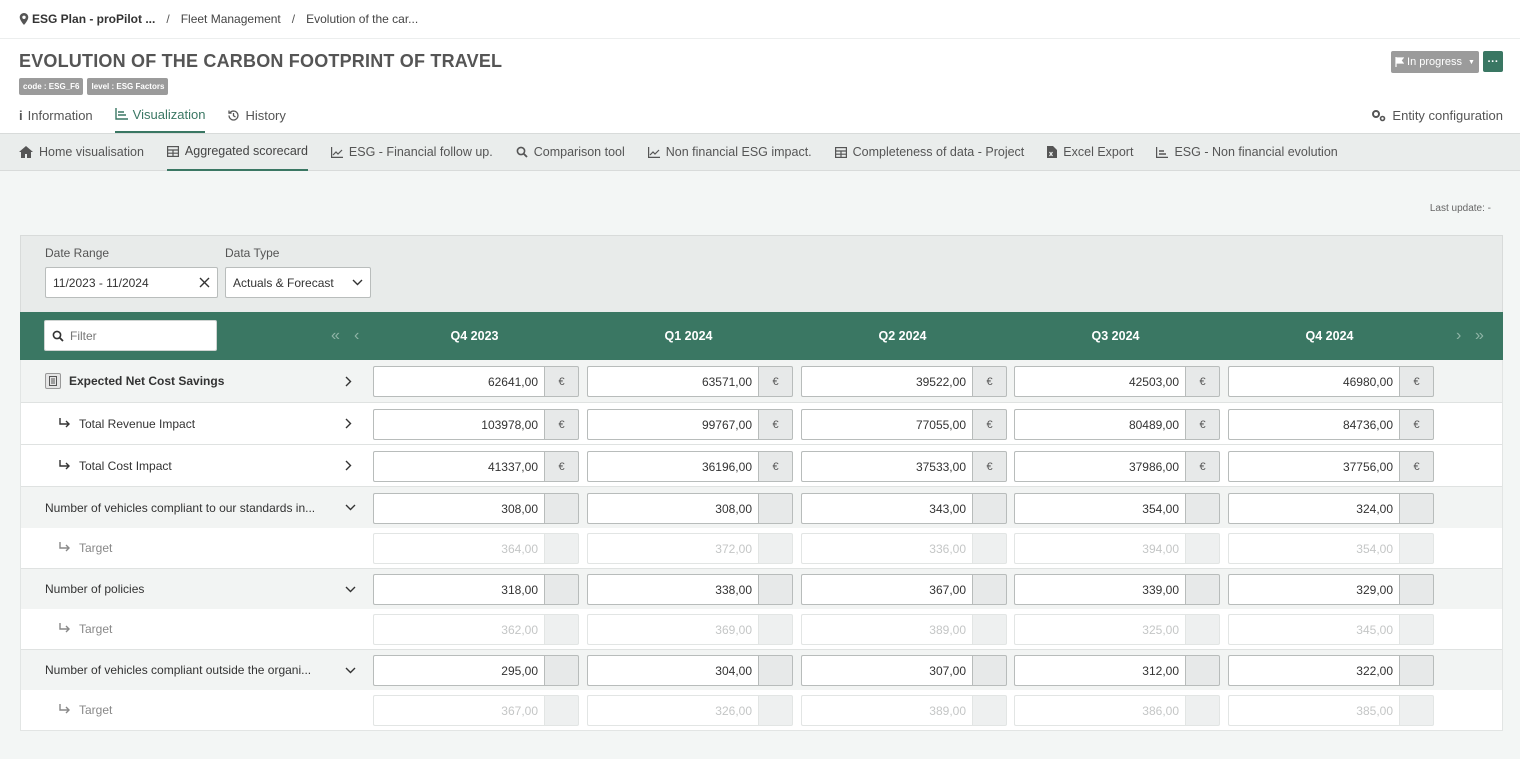 This screenshot has width=1520, height=759. I want to click on value-input: 77055,00, so click(886, 424).